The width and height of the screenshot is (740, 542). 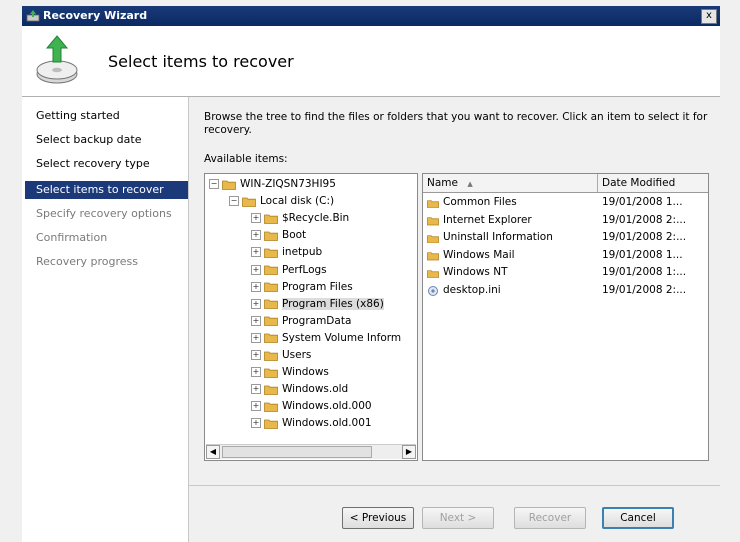 What do you see at coordinates (297, 452) in the screenshot?
I see `scrollbar-thumb` at bounding box center [297, 452].